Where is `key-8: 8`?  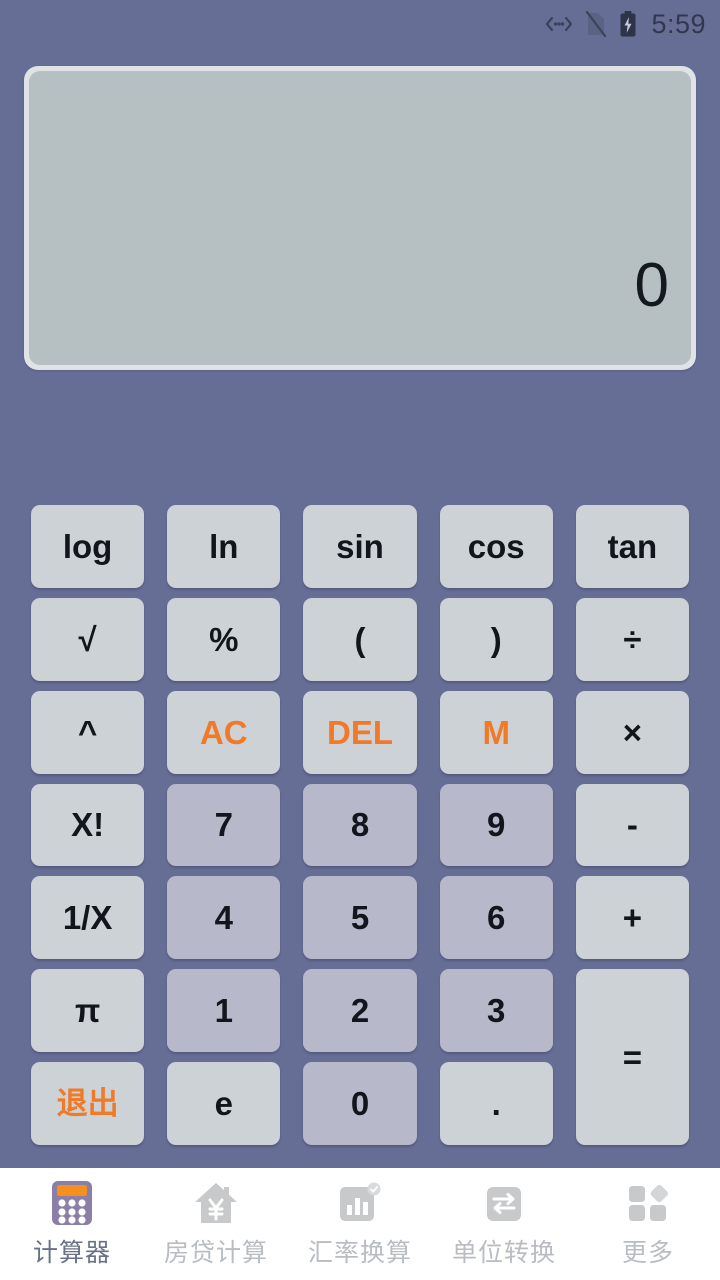
key-8: 8 is located at coordinates (360, 825).